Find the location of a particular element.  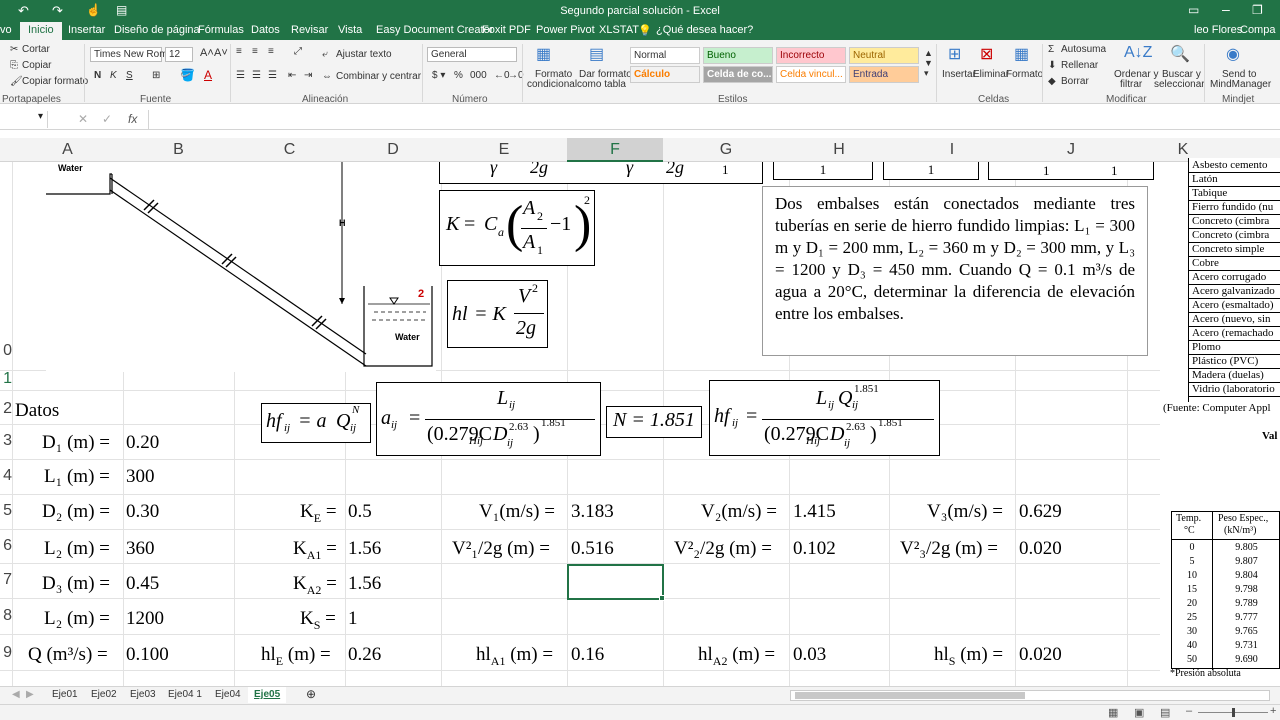

style-calculation: Cálculo is located at coordinates (665, 74).